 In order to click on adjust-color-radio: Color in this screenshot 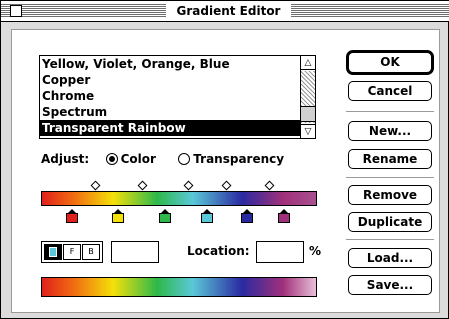, I will do `click(130, 159)`.